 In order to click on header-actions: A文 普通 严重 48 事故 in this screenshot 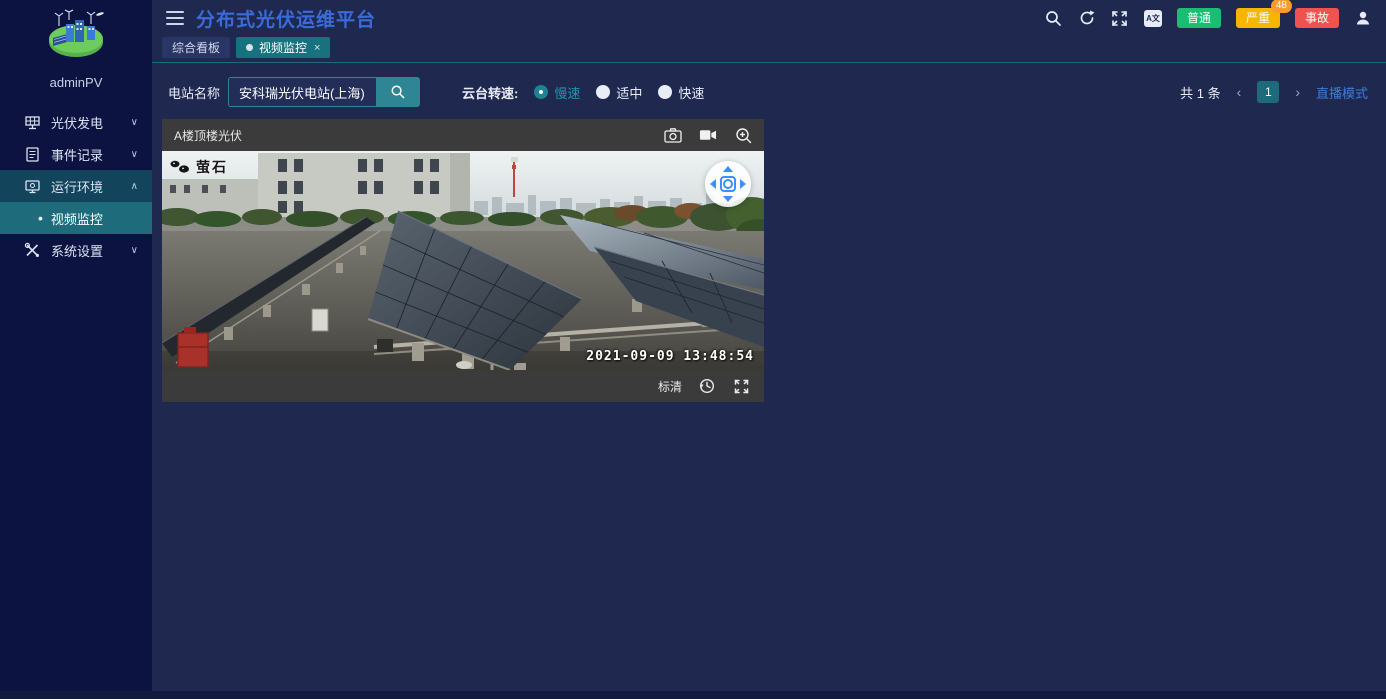, I will do `click(1208, 14)`.